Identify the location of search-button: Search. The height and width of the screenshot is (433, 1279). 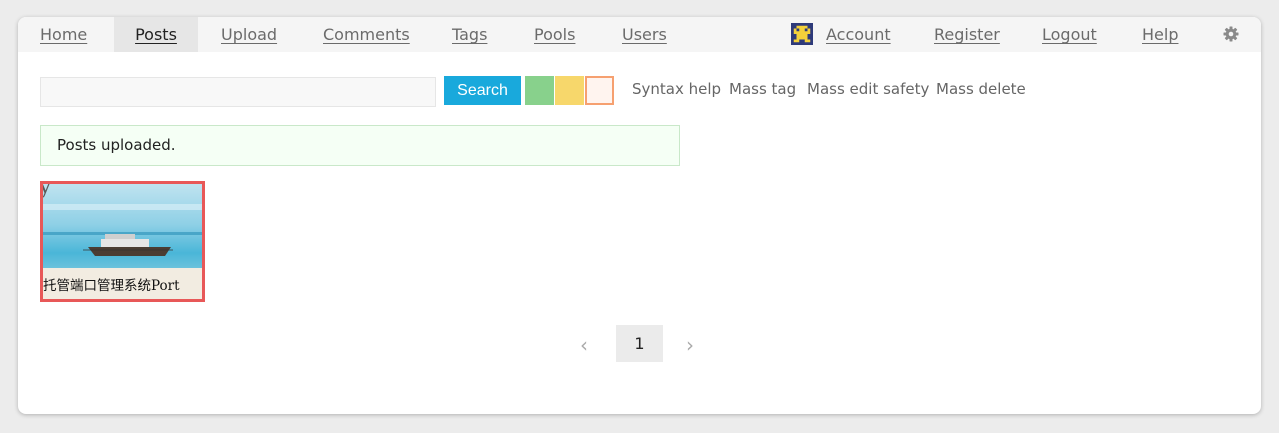
(482, 90).